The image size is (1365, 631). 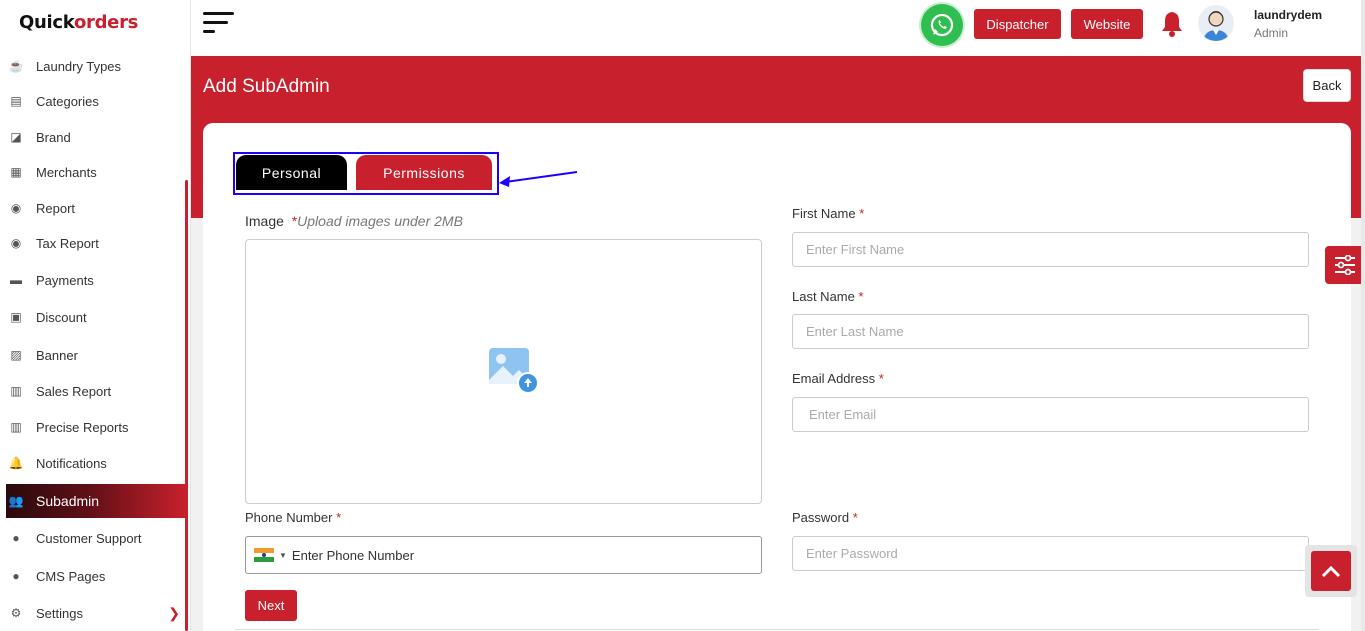 I want to click on sidebar-item-label: Notifications, so click(x=71, y=463).